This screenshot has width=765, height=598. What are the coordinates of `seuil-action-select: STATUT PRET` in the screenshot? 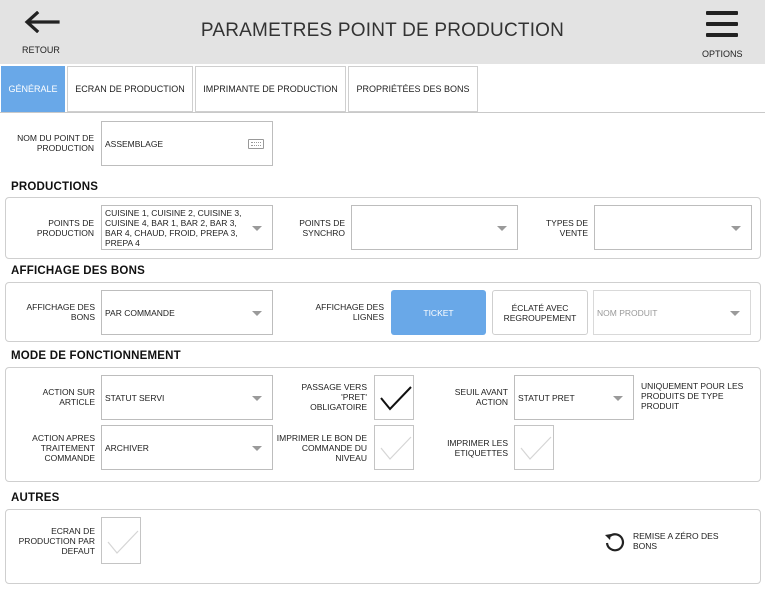 It's located at (574, 397).